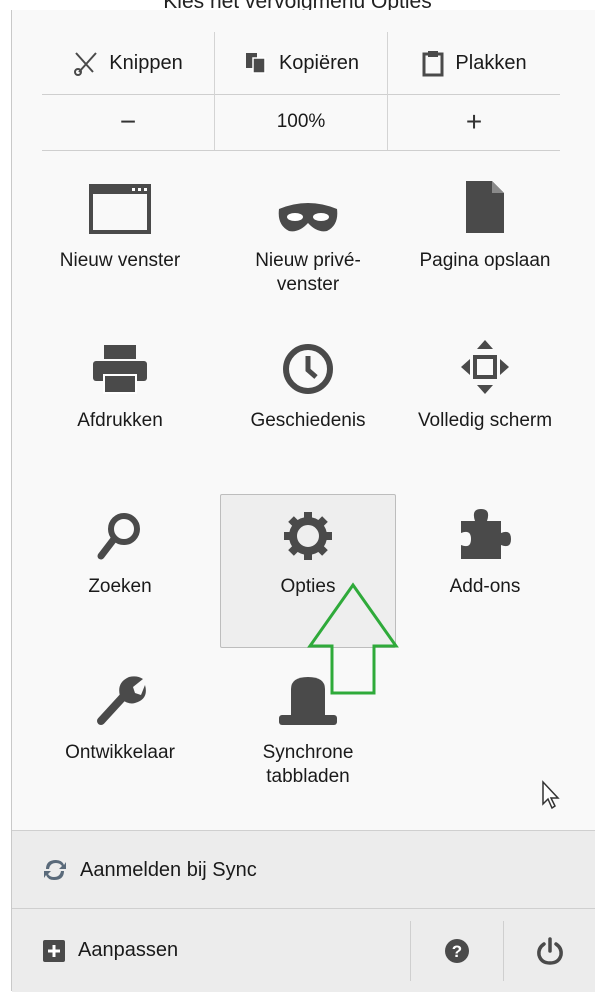 The width and height of the screenshot is (595, 992). I want to click on zoom-in-symbol: +, so click(474, 121).